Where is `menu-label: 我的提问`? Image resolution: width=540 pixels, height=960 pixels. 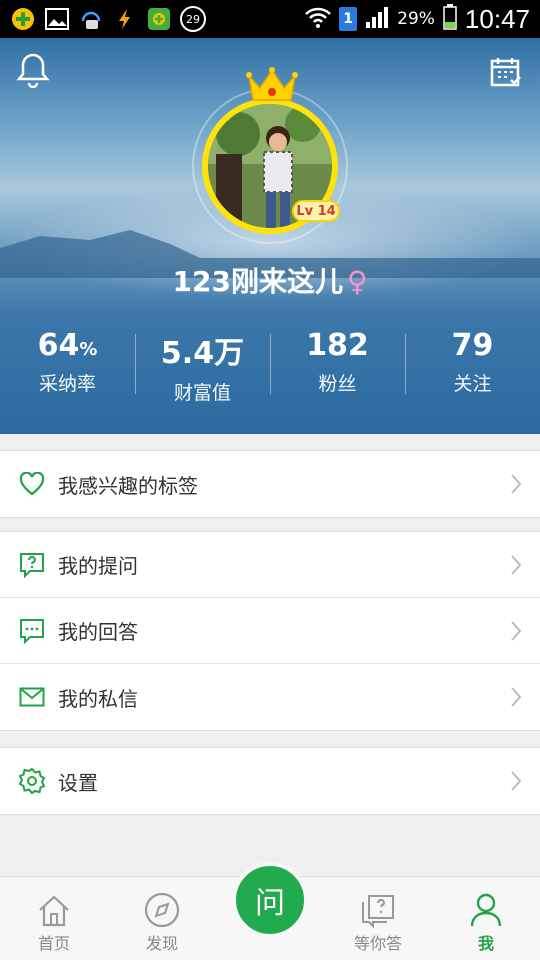
menu-label: 我的提问 is located at coordinates (98, 566).